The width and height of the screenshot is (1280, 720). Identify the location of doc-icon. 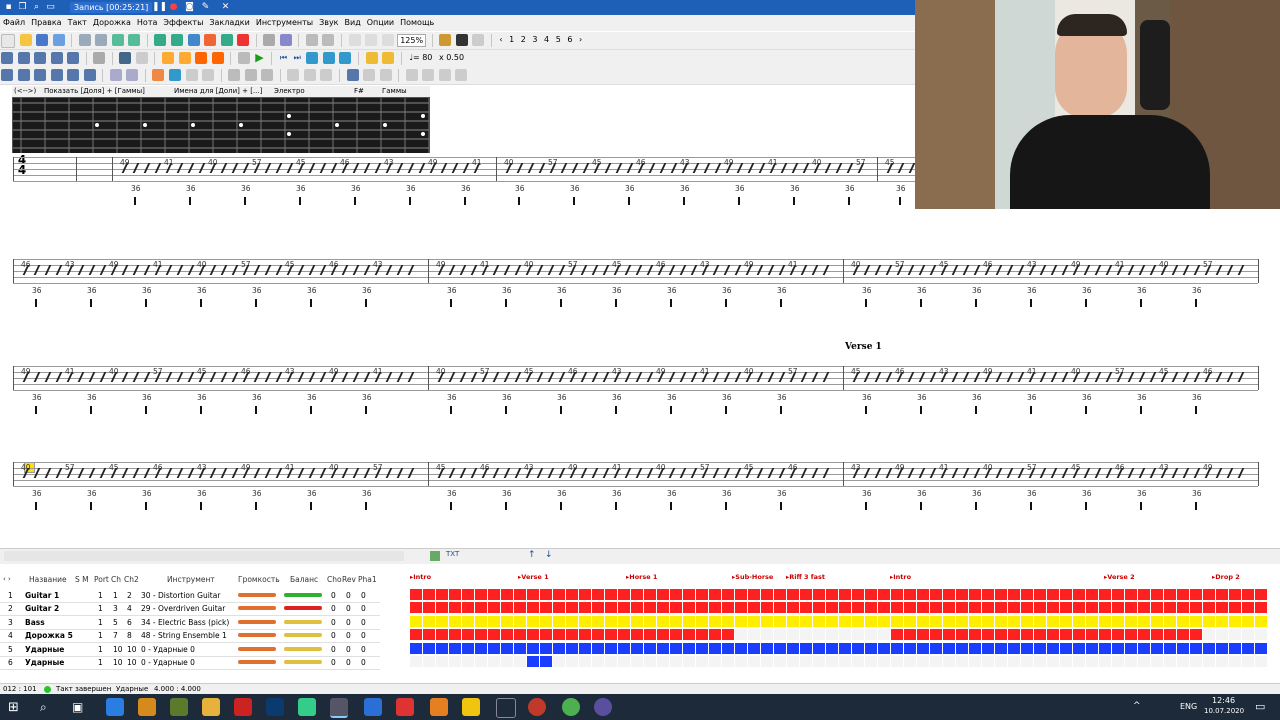
(478, 40).